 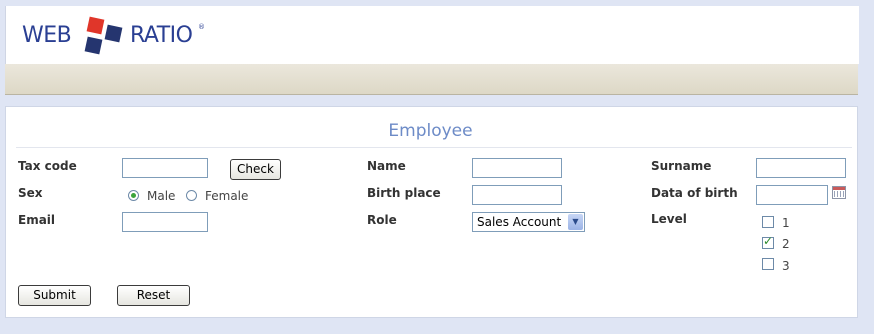 I want to click on check-icon: ✓, so click(x=768, y=241).